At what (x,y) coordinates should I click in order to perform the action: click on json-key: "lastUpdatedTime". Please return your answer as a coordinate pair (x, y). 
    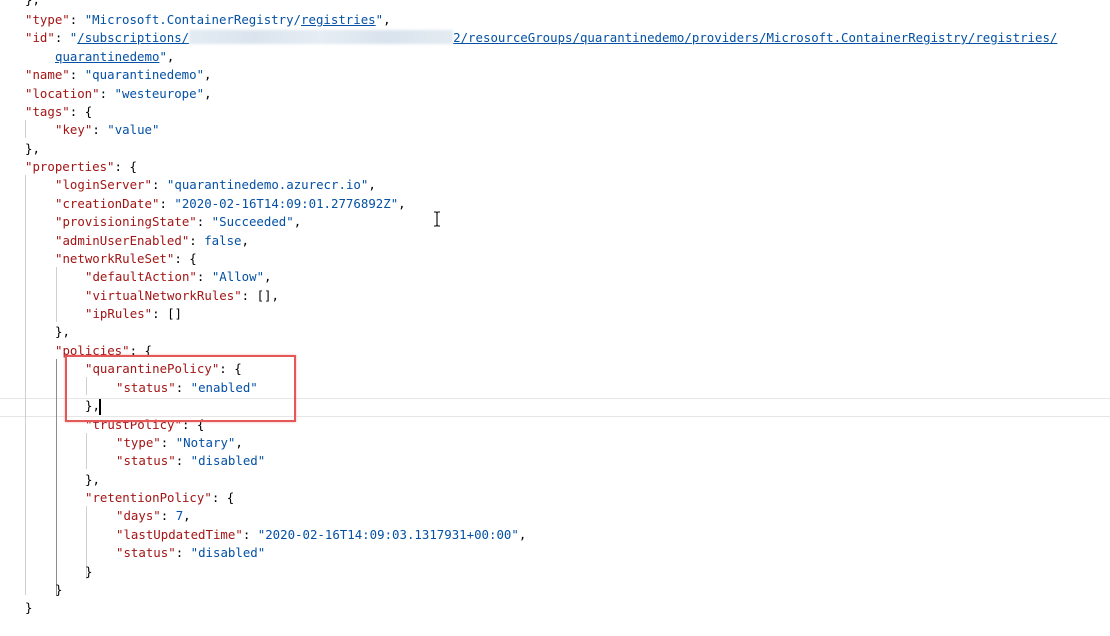
    Looking at the image, I should click on (179, 534).